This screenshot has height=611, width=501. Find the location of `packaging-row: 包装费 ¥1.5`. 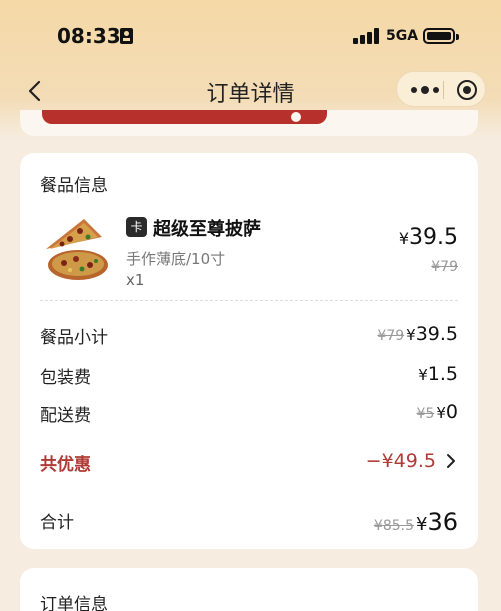

packaging-row: 包装费 ¥1.5 is located at coordinates (249, 375).